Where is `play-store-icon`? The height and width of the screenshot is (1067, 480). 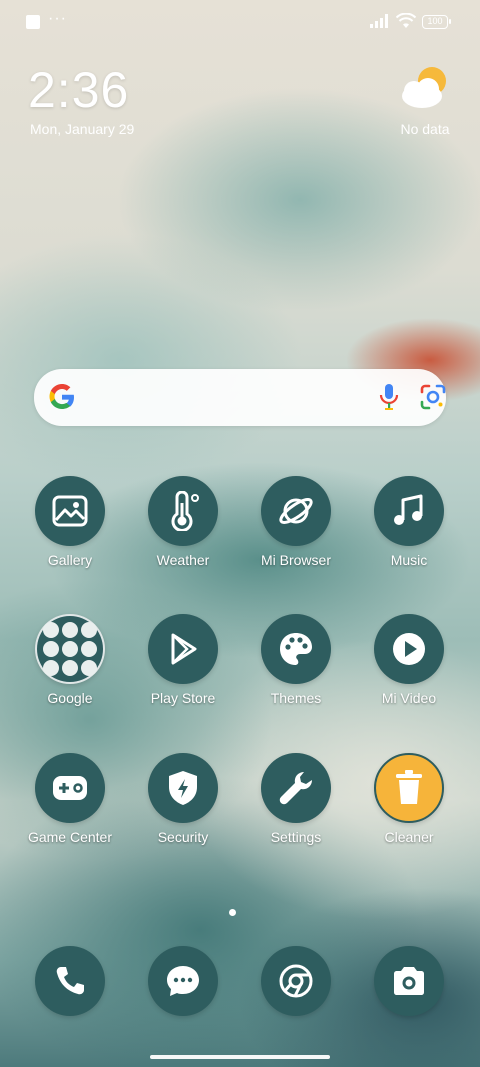
play-store-icon is located at coordinates (183, 649).